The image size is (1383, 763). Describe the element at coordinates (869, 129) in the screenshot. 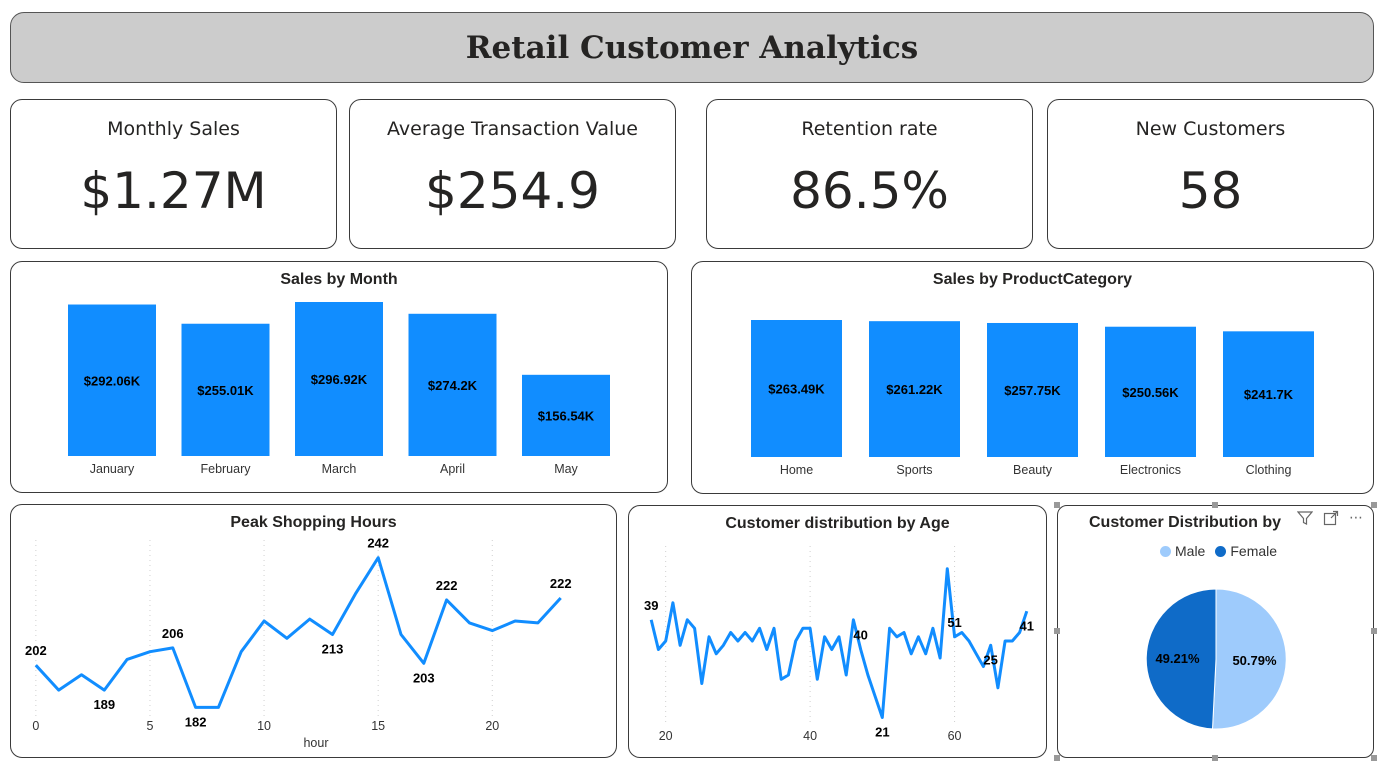

I see `kpi-label: Retention rate` at that location.